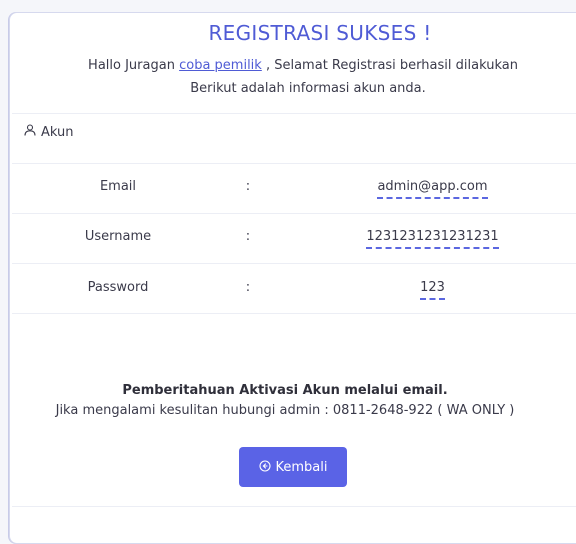  I want to click on row-value: 123, so click(432, 290).